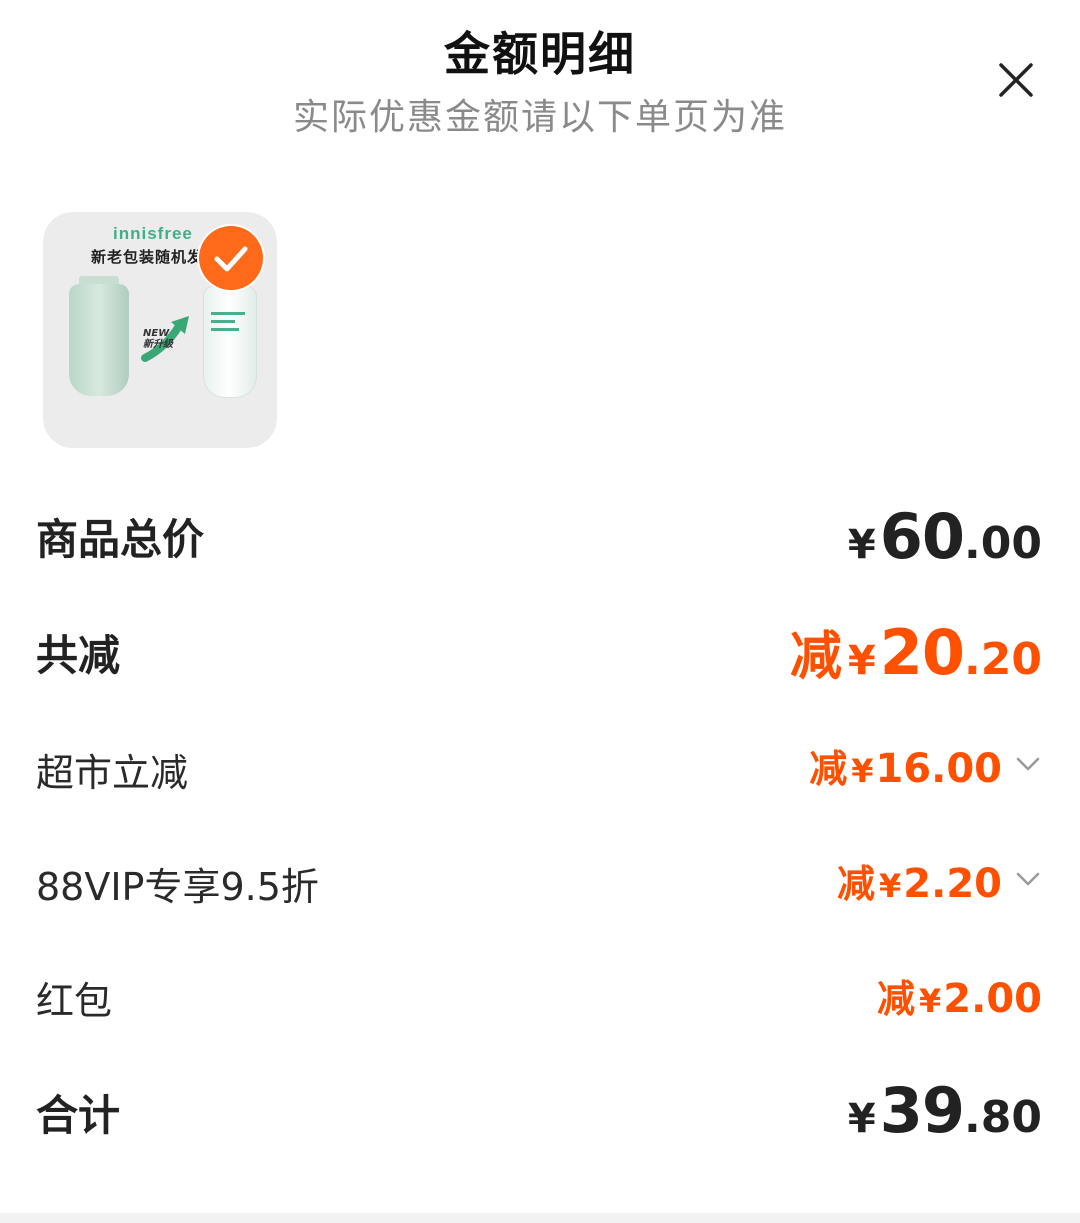  Describe the element at coordinates (78, 1115) in the screenshot. I see `total-label: 合计` at that location.